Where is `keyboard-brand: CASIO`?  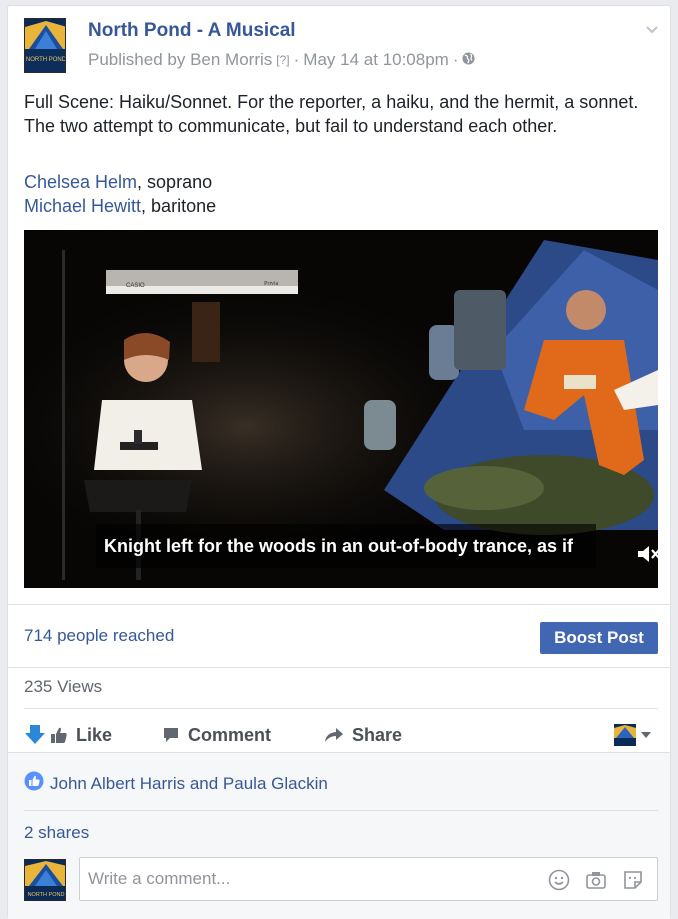
keyboard-brand: CASIO is located at coordinates (135, 286).